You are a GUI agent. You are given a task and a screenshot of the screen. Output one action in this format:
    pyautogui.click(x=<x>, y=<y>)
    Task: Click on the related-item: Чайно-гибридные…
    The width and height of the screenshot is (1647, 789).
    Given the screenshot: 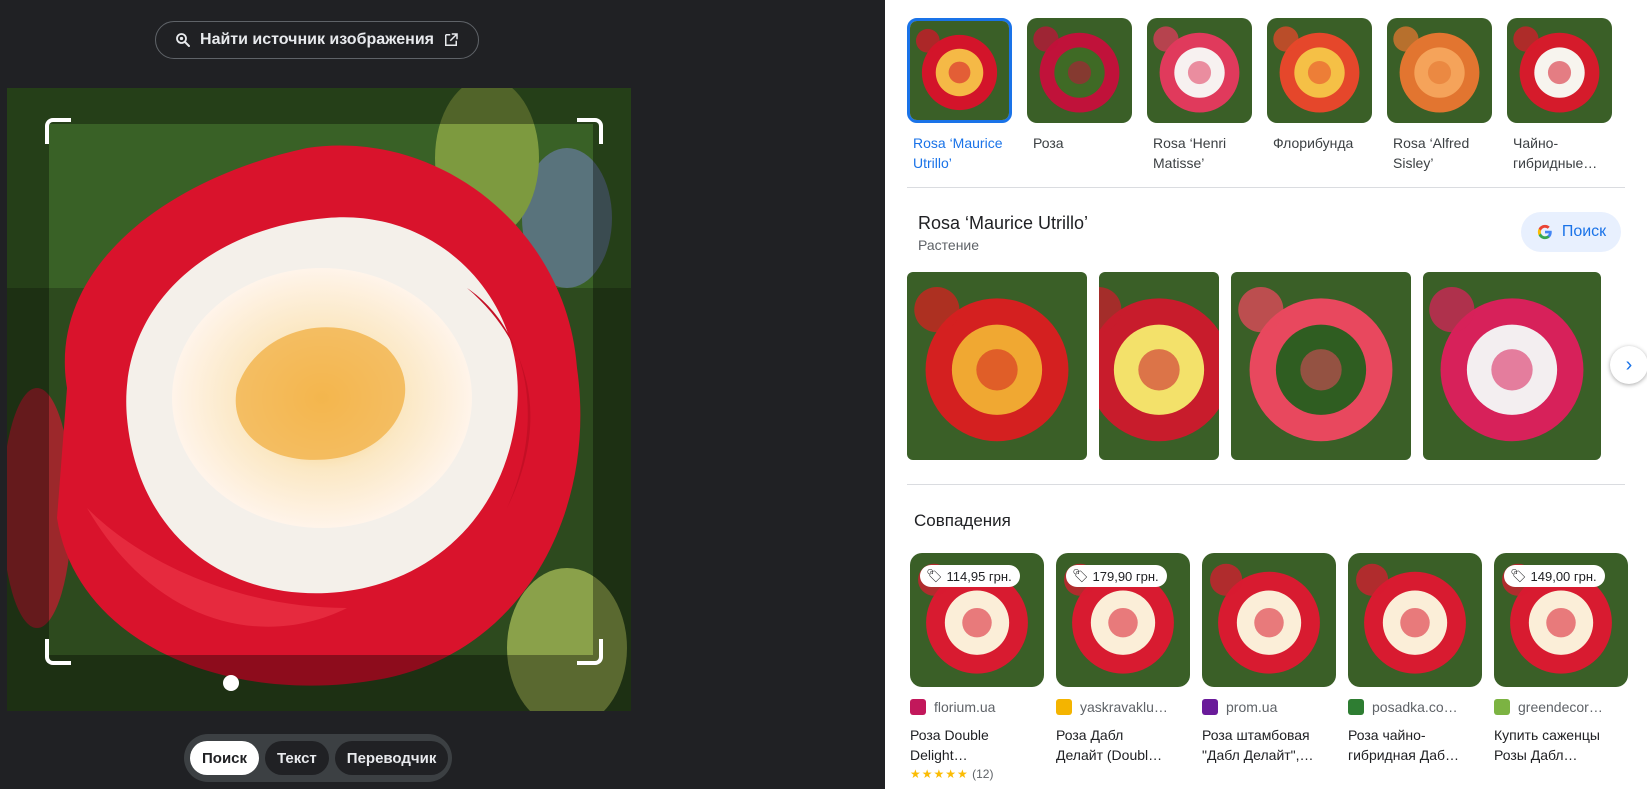 What is the action you would take?
    pyautogui.click(x=1559, y=95)
    